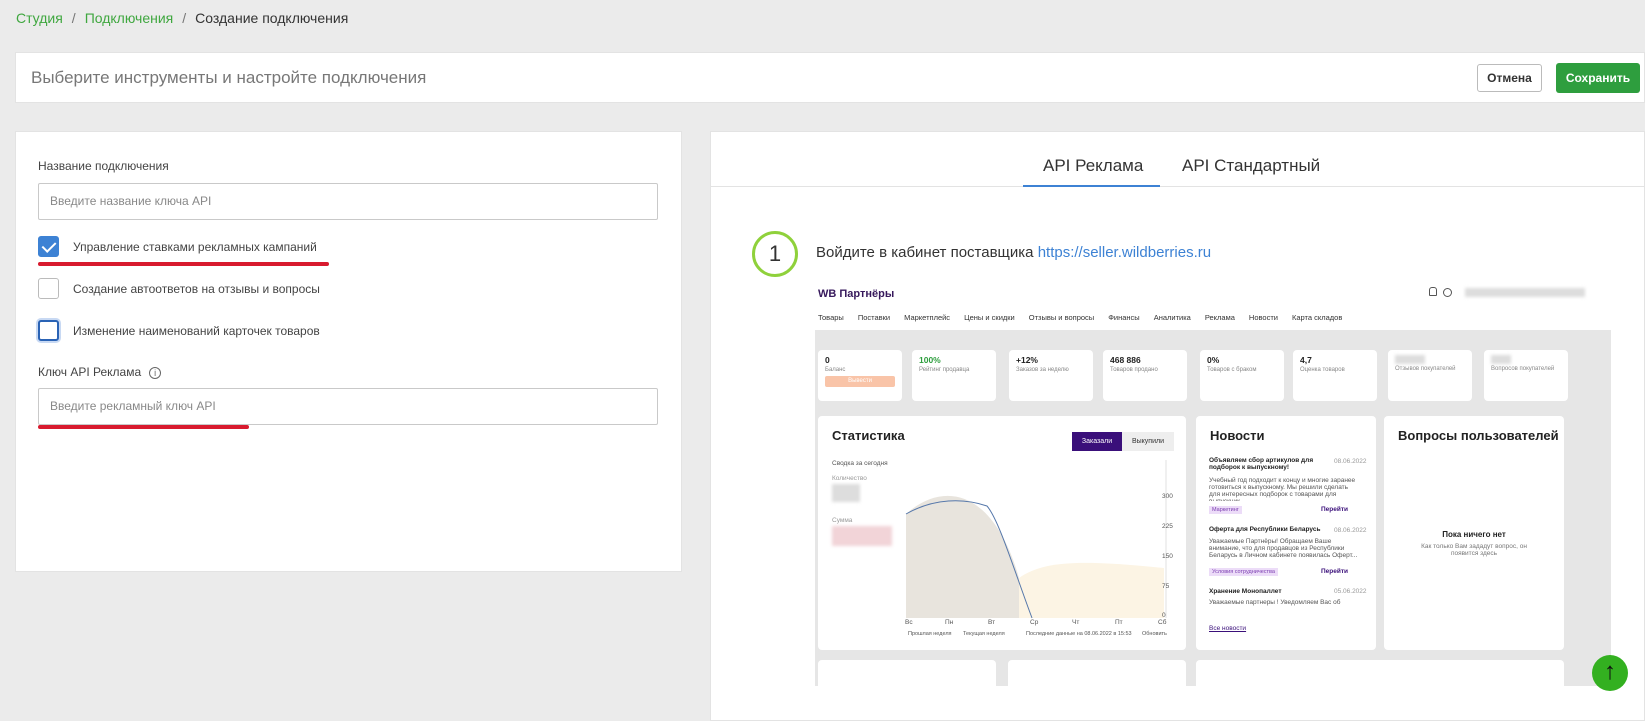 The image size is (1645, 721). Describe the element at coordinates (1447, 292) in the screenshot. I see `help-icon` at that location.